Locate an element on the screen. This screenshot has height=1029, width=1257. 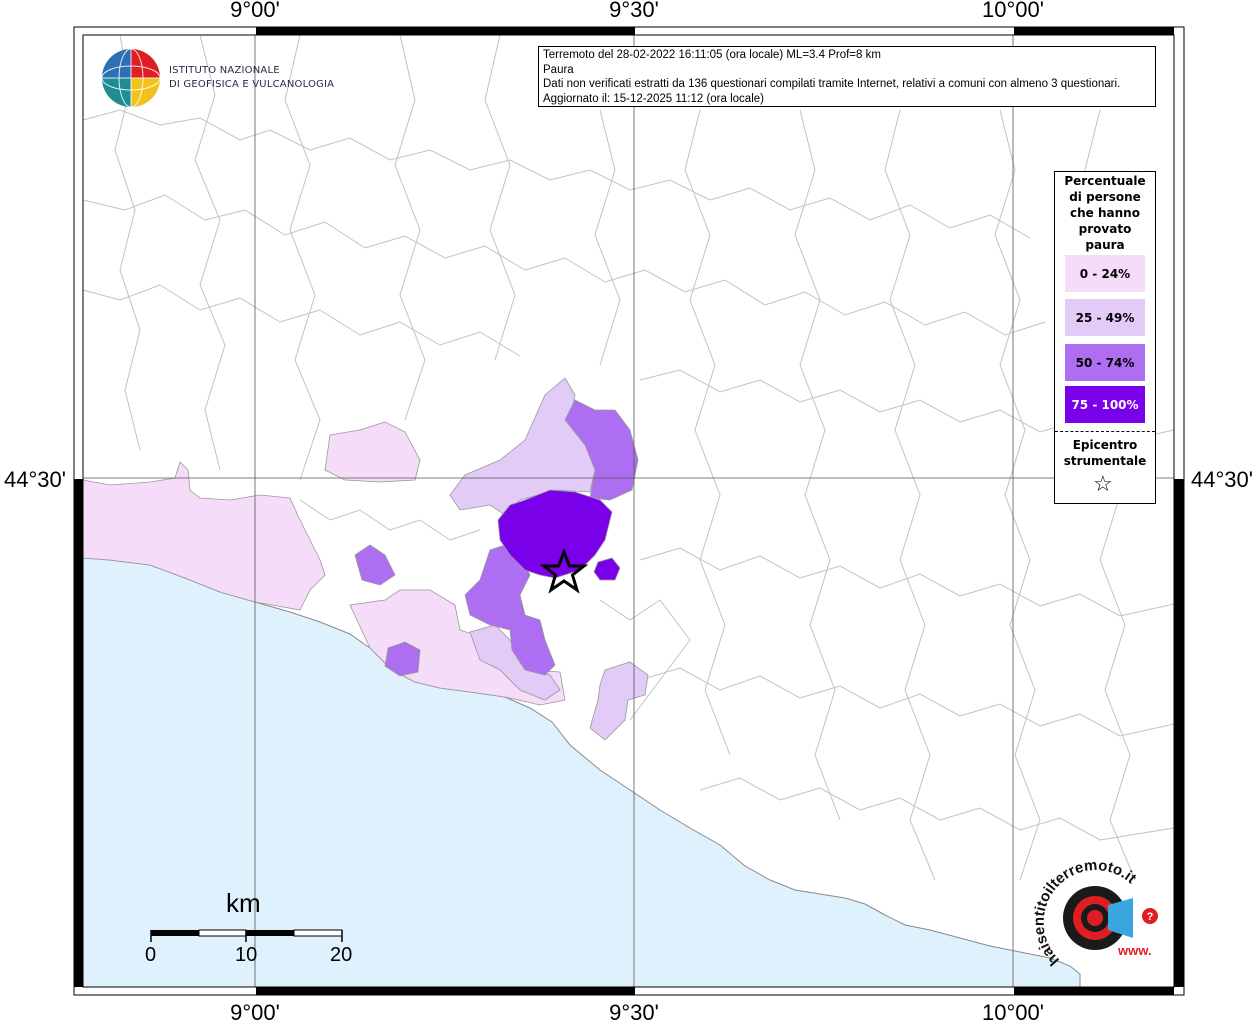
legend-label: 25 - 49% is located at coordinates (1105, 317).